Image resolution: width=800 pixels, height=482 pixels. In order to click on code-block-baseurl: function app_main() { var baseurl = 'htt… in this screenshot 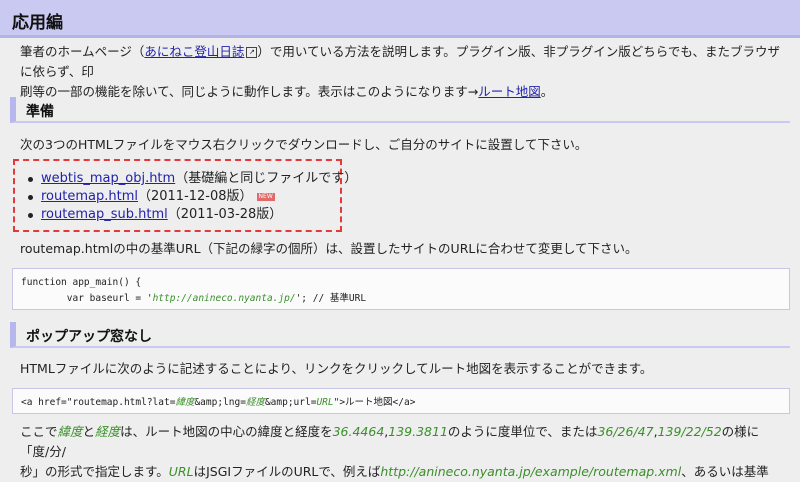, I will do `click(401, 289)`.